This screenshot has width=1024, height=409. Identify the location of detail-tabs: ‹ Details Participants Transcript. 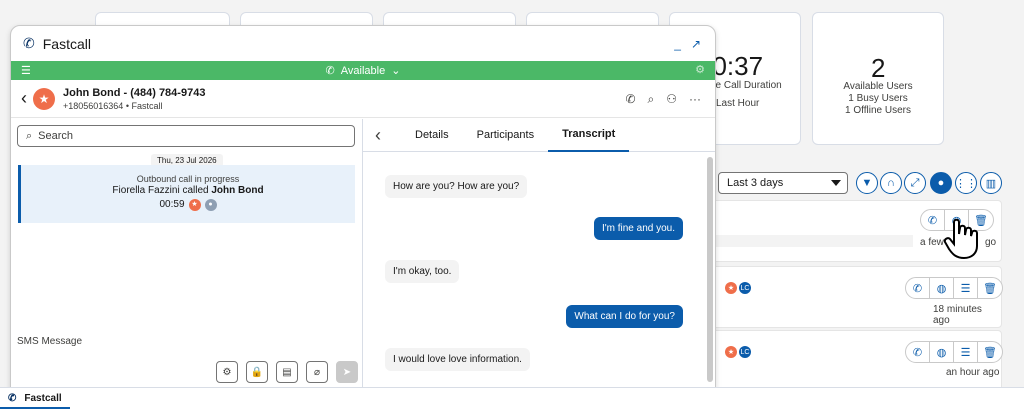
(539, 135).